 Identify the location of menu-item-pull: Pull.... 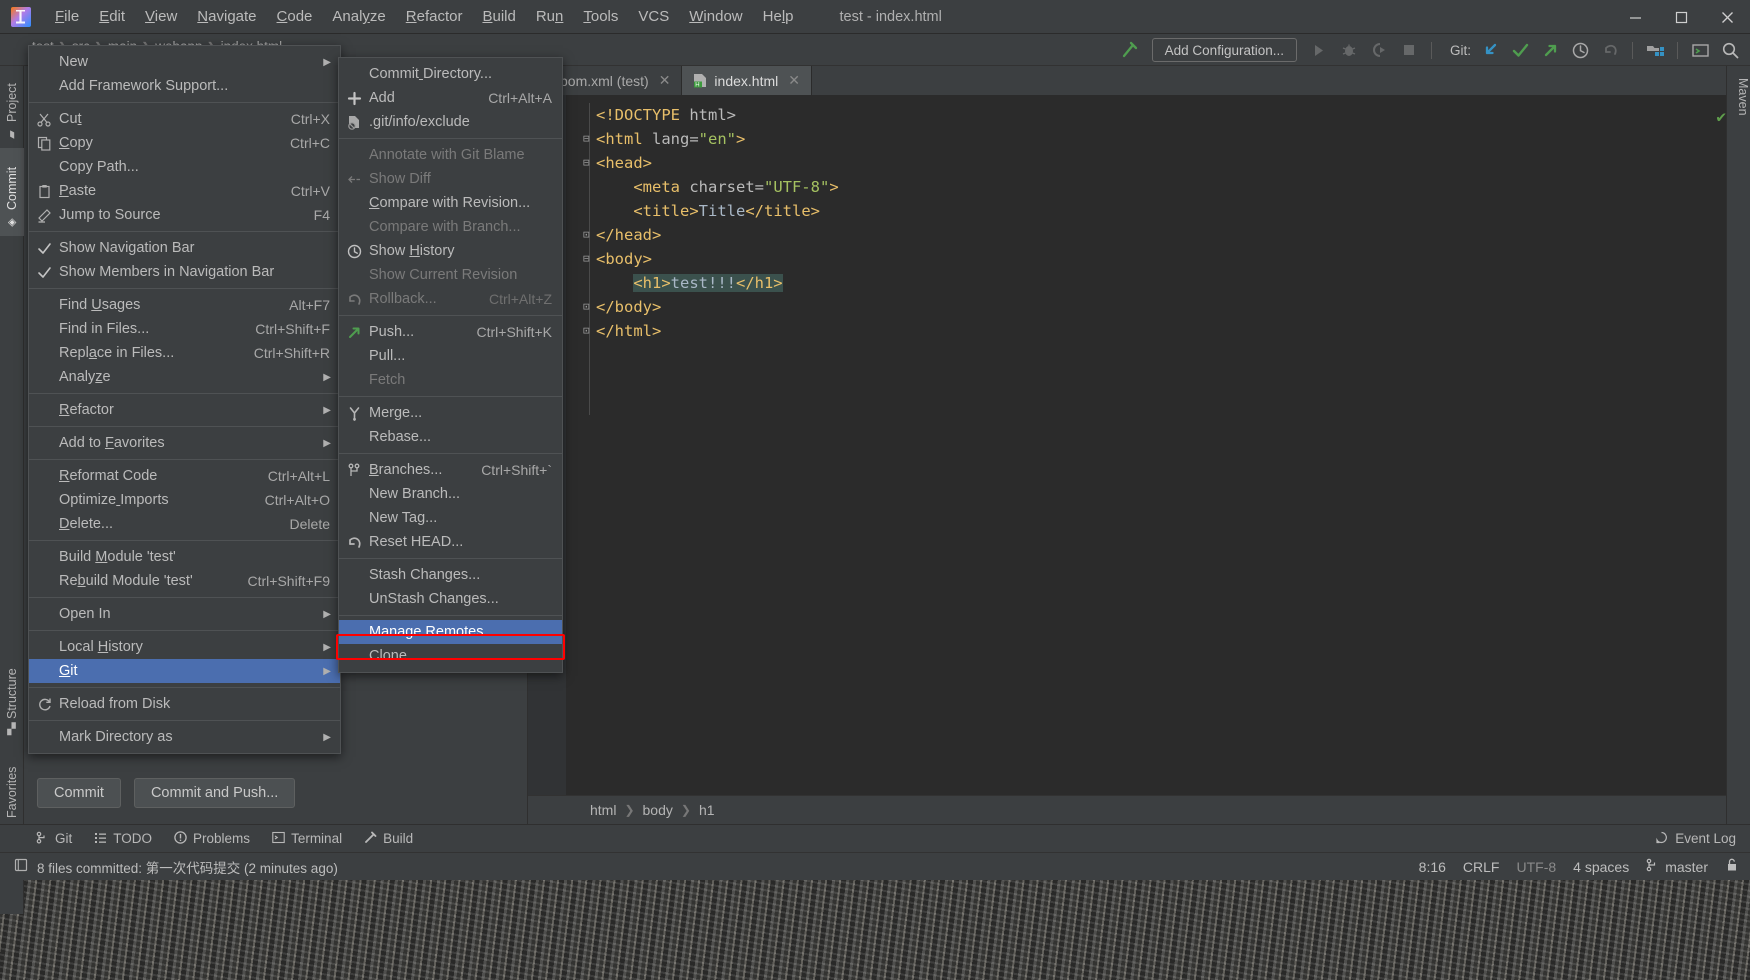
(450, 356).